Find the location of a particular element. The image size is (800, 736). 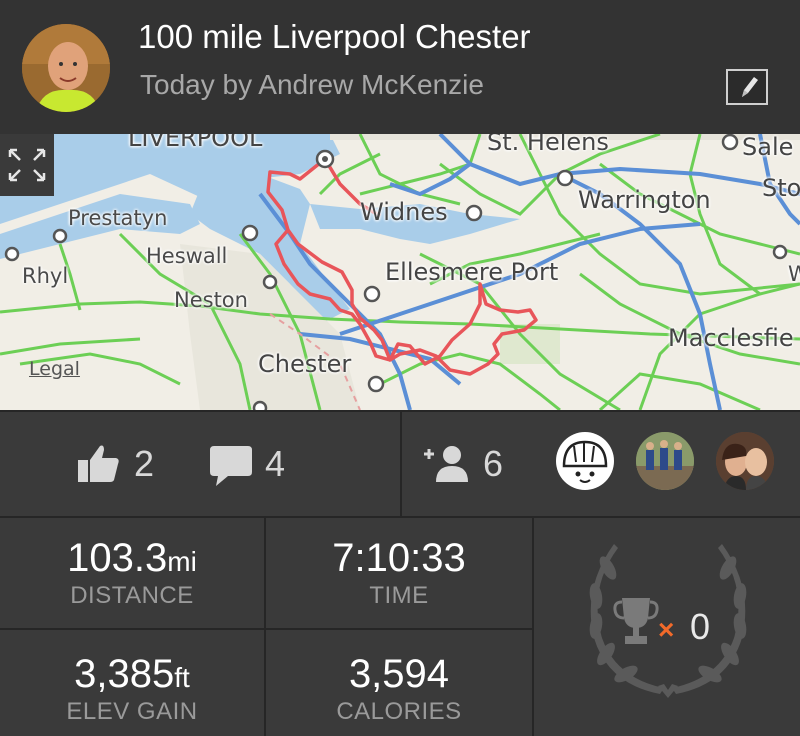

distance-unit: mi is located at coordinates (182, 561).